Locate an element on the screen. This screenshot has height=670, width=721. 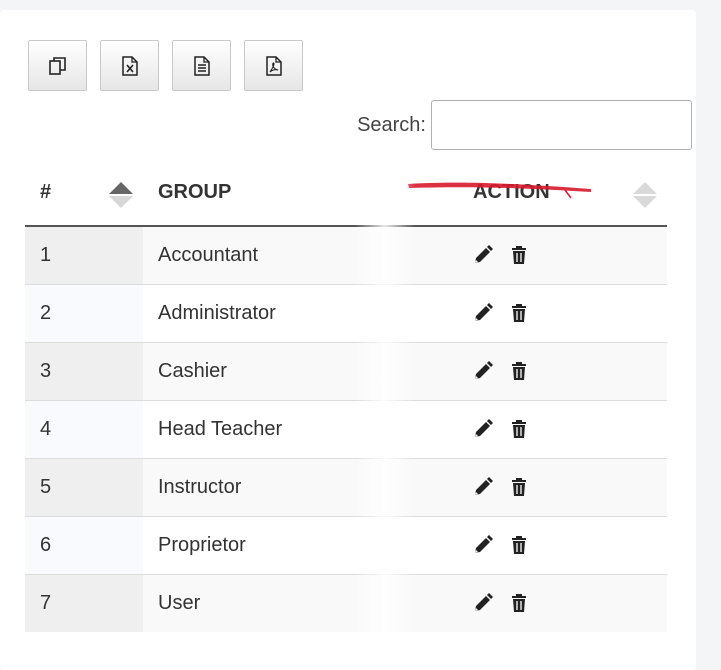
export-toolbar is located at coordinates (165, 65).